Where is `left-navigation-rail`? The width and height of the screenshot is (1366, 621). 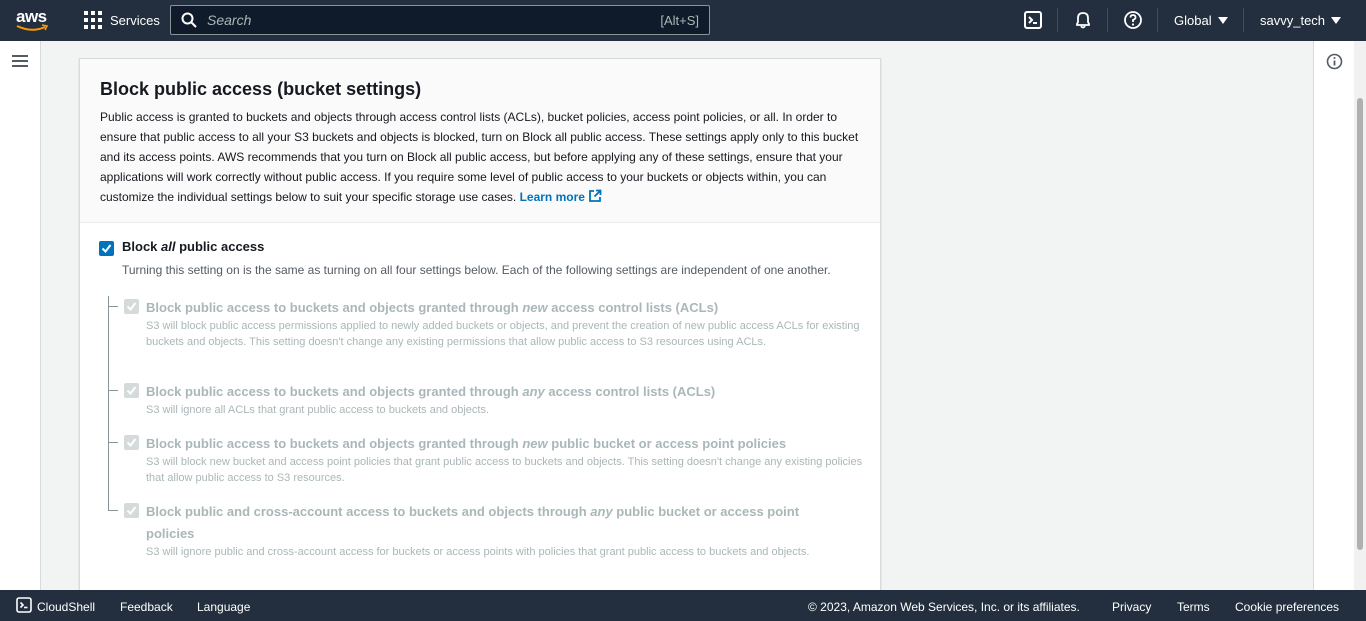 left-navigation-rail is located at coordinates (20, 315).